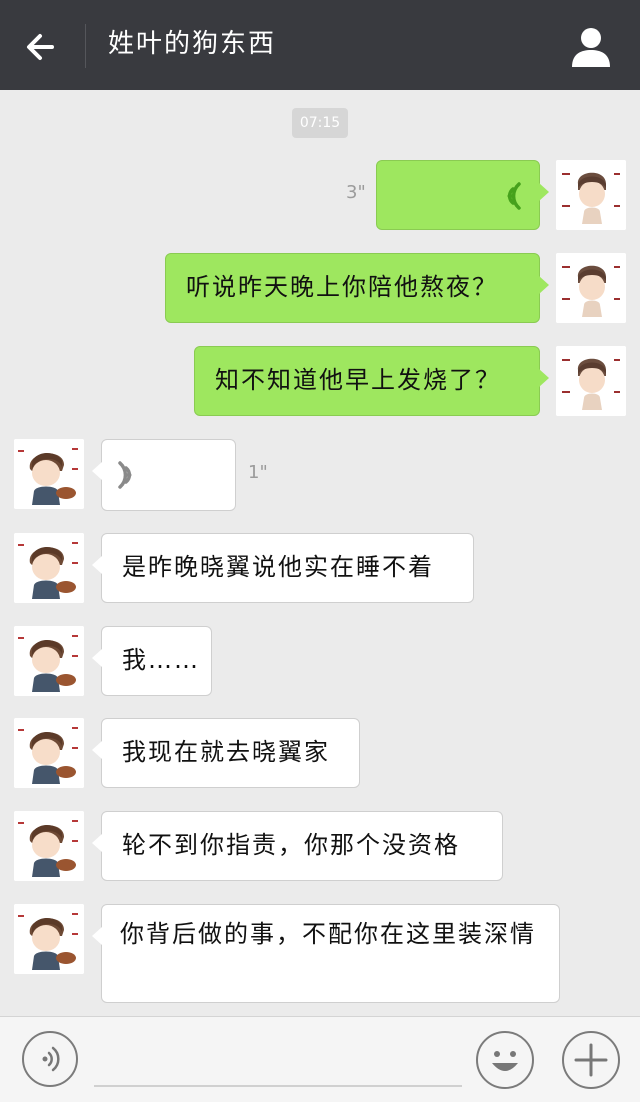 The height and width of the screenshot is (1102, 640). Describe the element at coordinates (192, 44) in the screenshot. I see `chat-title: 姓叶的狗东西` at that location.